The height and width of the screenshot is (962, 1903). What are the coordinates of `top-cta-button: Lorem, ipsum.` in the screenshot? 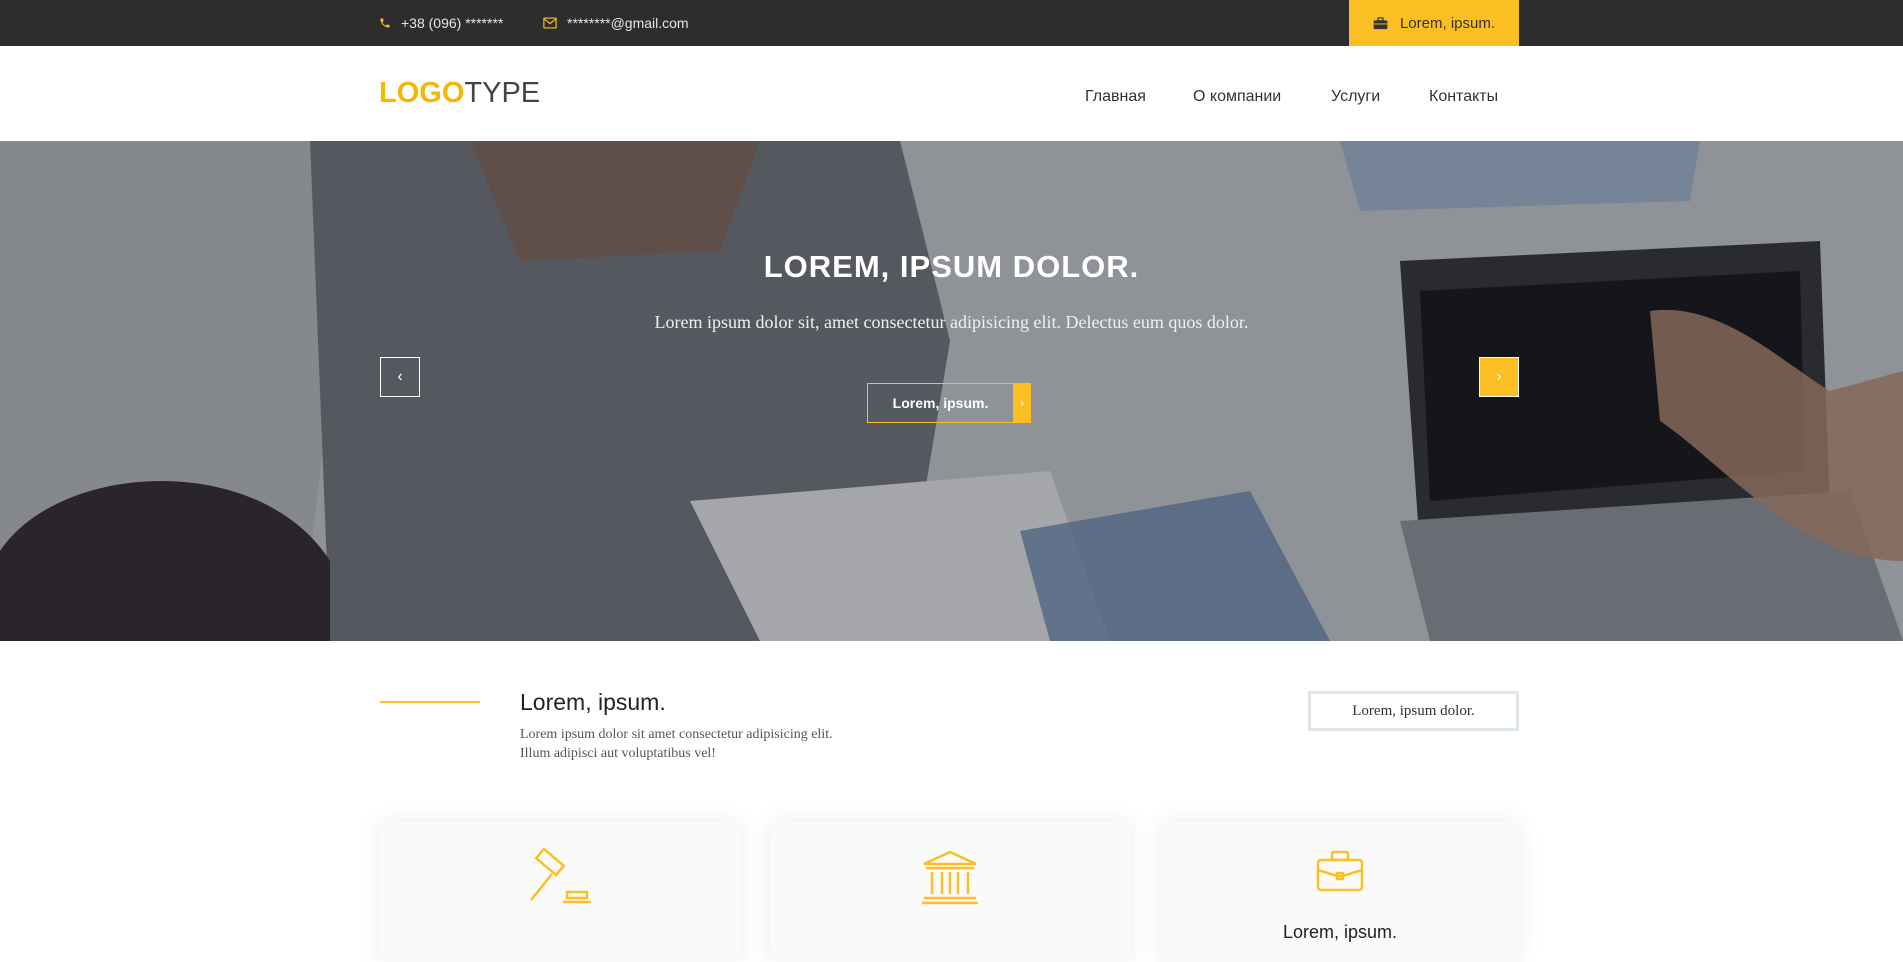 It's located at (1434, 23).